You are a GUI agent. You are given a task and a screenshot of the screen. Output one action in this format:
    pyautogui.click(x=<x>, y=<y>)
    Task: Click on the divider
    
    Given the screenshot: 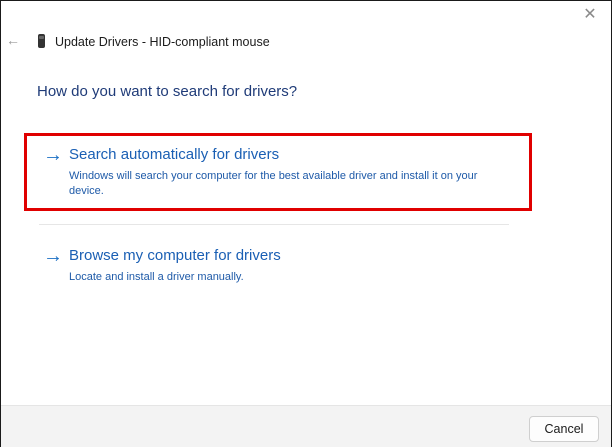 What is the action you would take?
    pyautogui.click(x=274, y=224)
    